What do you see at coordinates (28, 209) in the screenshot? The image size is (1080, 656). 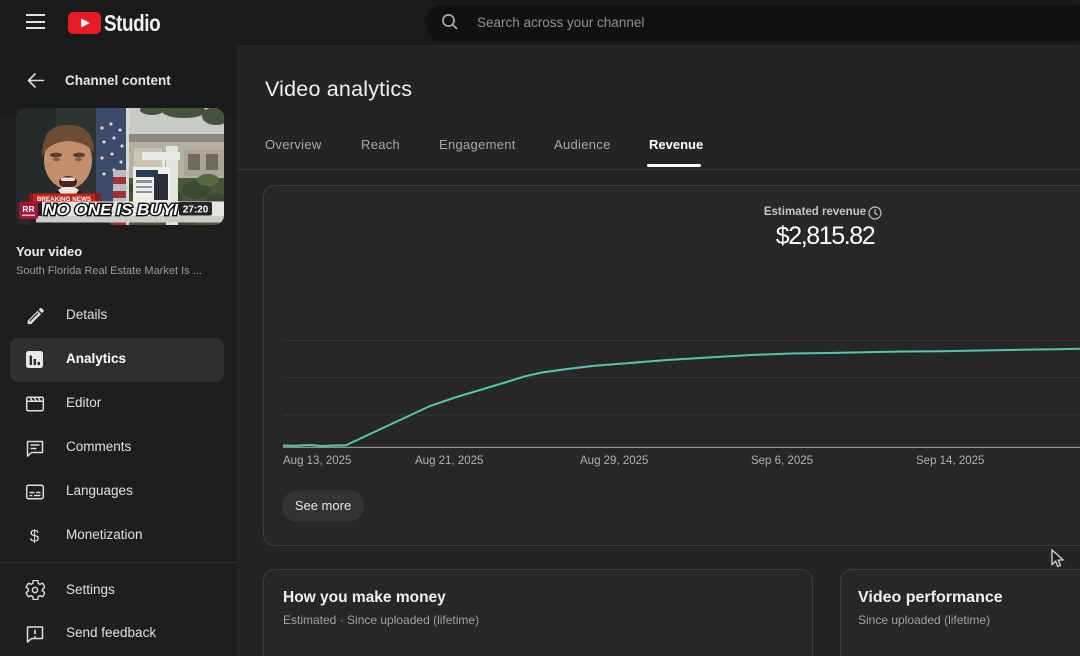 I see `svg-text: RR` at bounding box center [28, 209].